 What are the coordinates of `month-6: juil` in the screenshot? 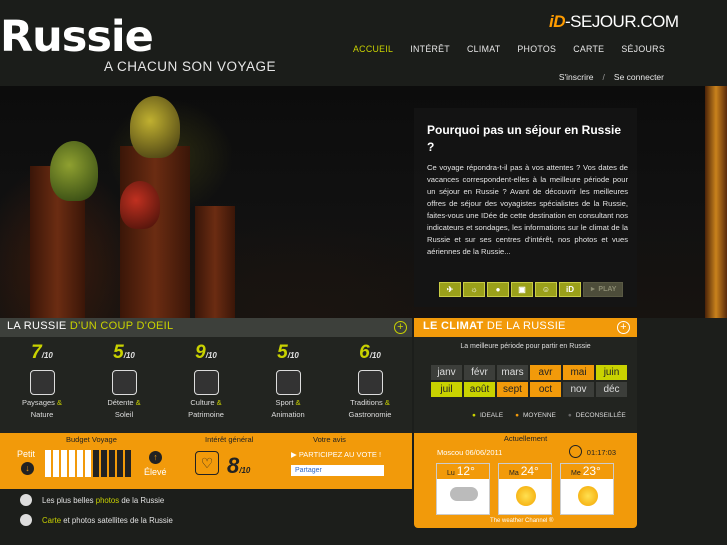 It's located at (446, 389).